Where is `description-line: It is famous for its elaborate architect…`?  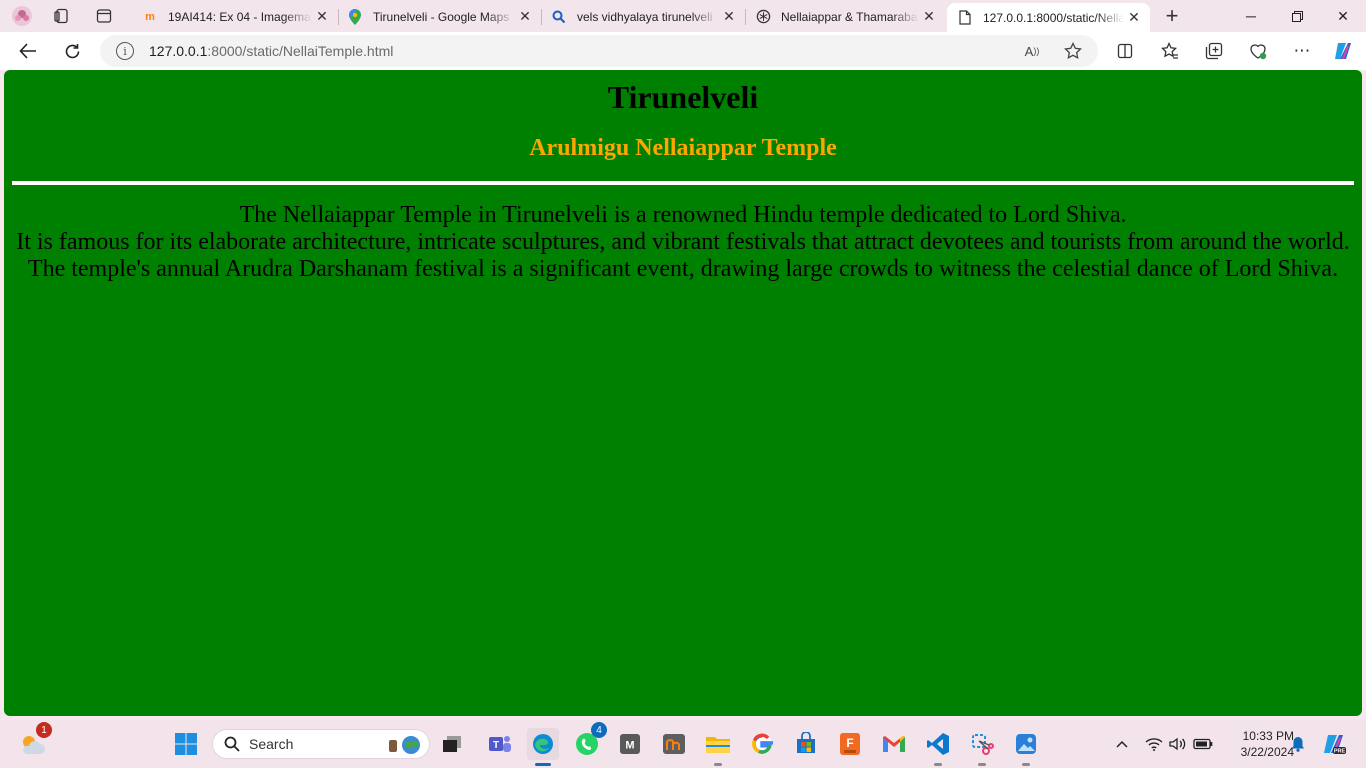
description-line: It is famous for its elaborate architect… is located at coordinates (683, 242).